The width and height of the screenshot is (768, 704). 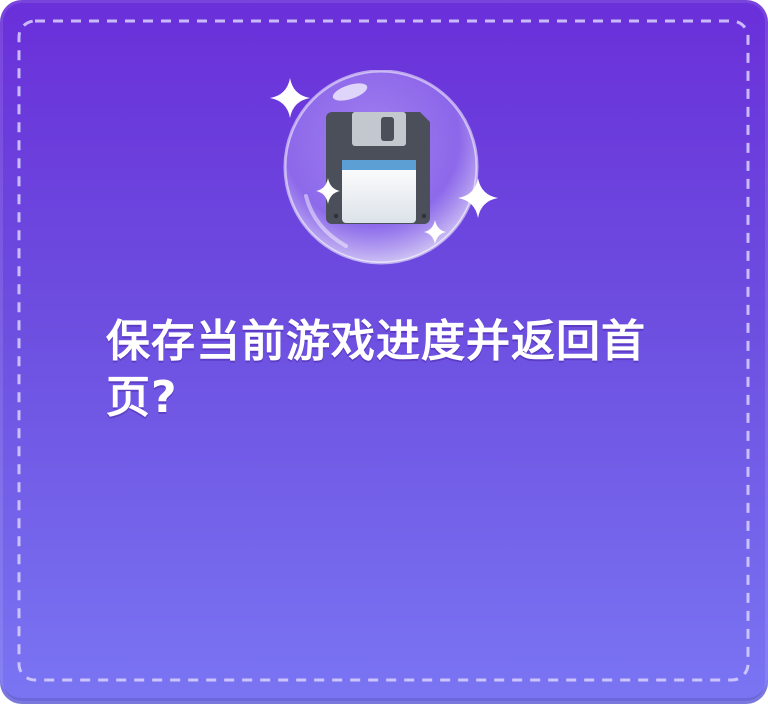 I want to click on confirm-message: 保存当前游戏进度并返回首页?, so click(x=376, y=369).